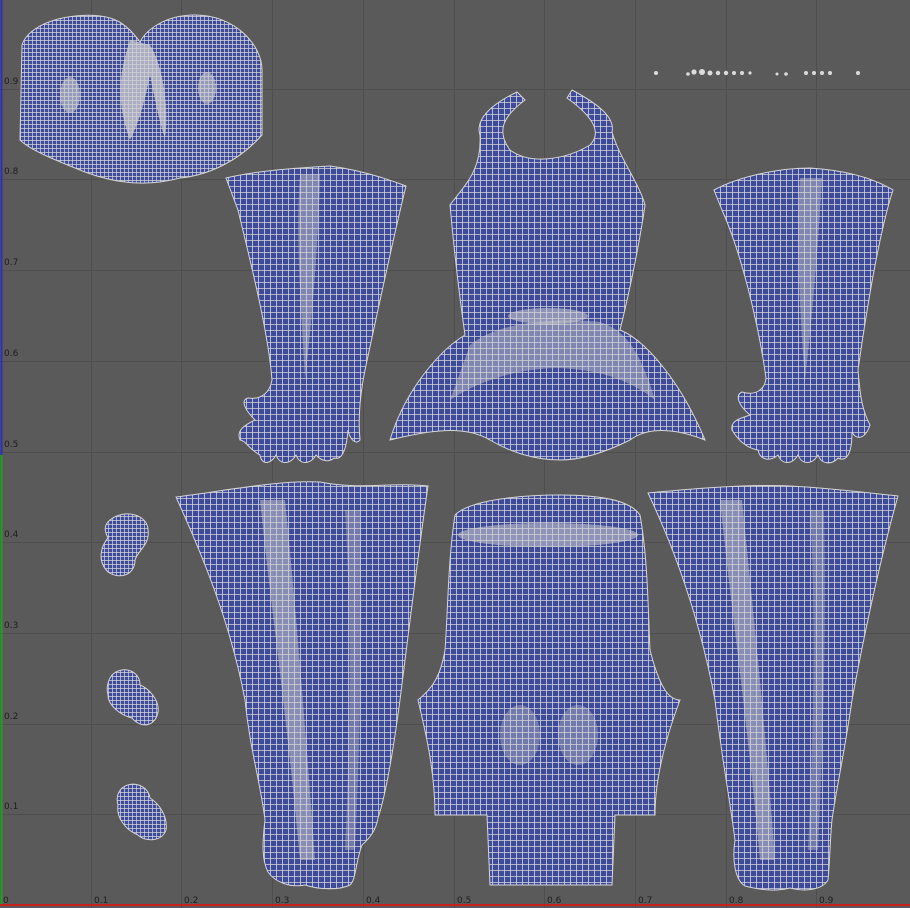  What do you see at coordinates (773, 687) in the screenshot?
I see `right-leg-shell` at bounding box center [773, 687].